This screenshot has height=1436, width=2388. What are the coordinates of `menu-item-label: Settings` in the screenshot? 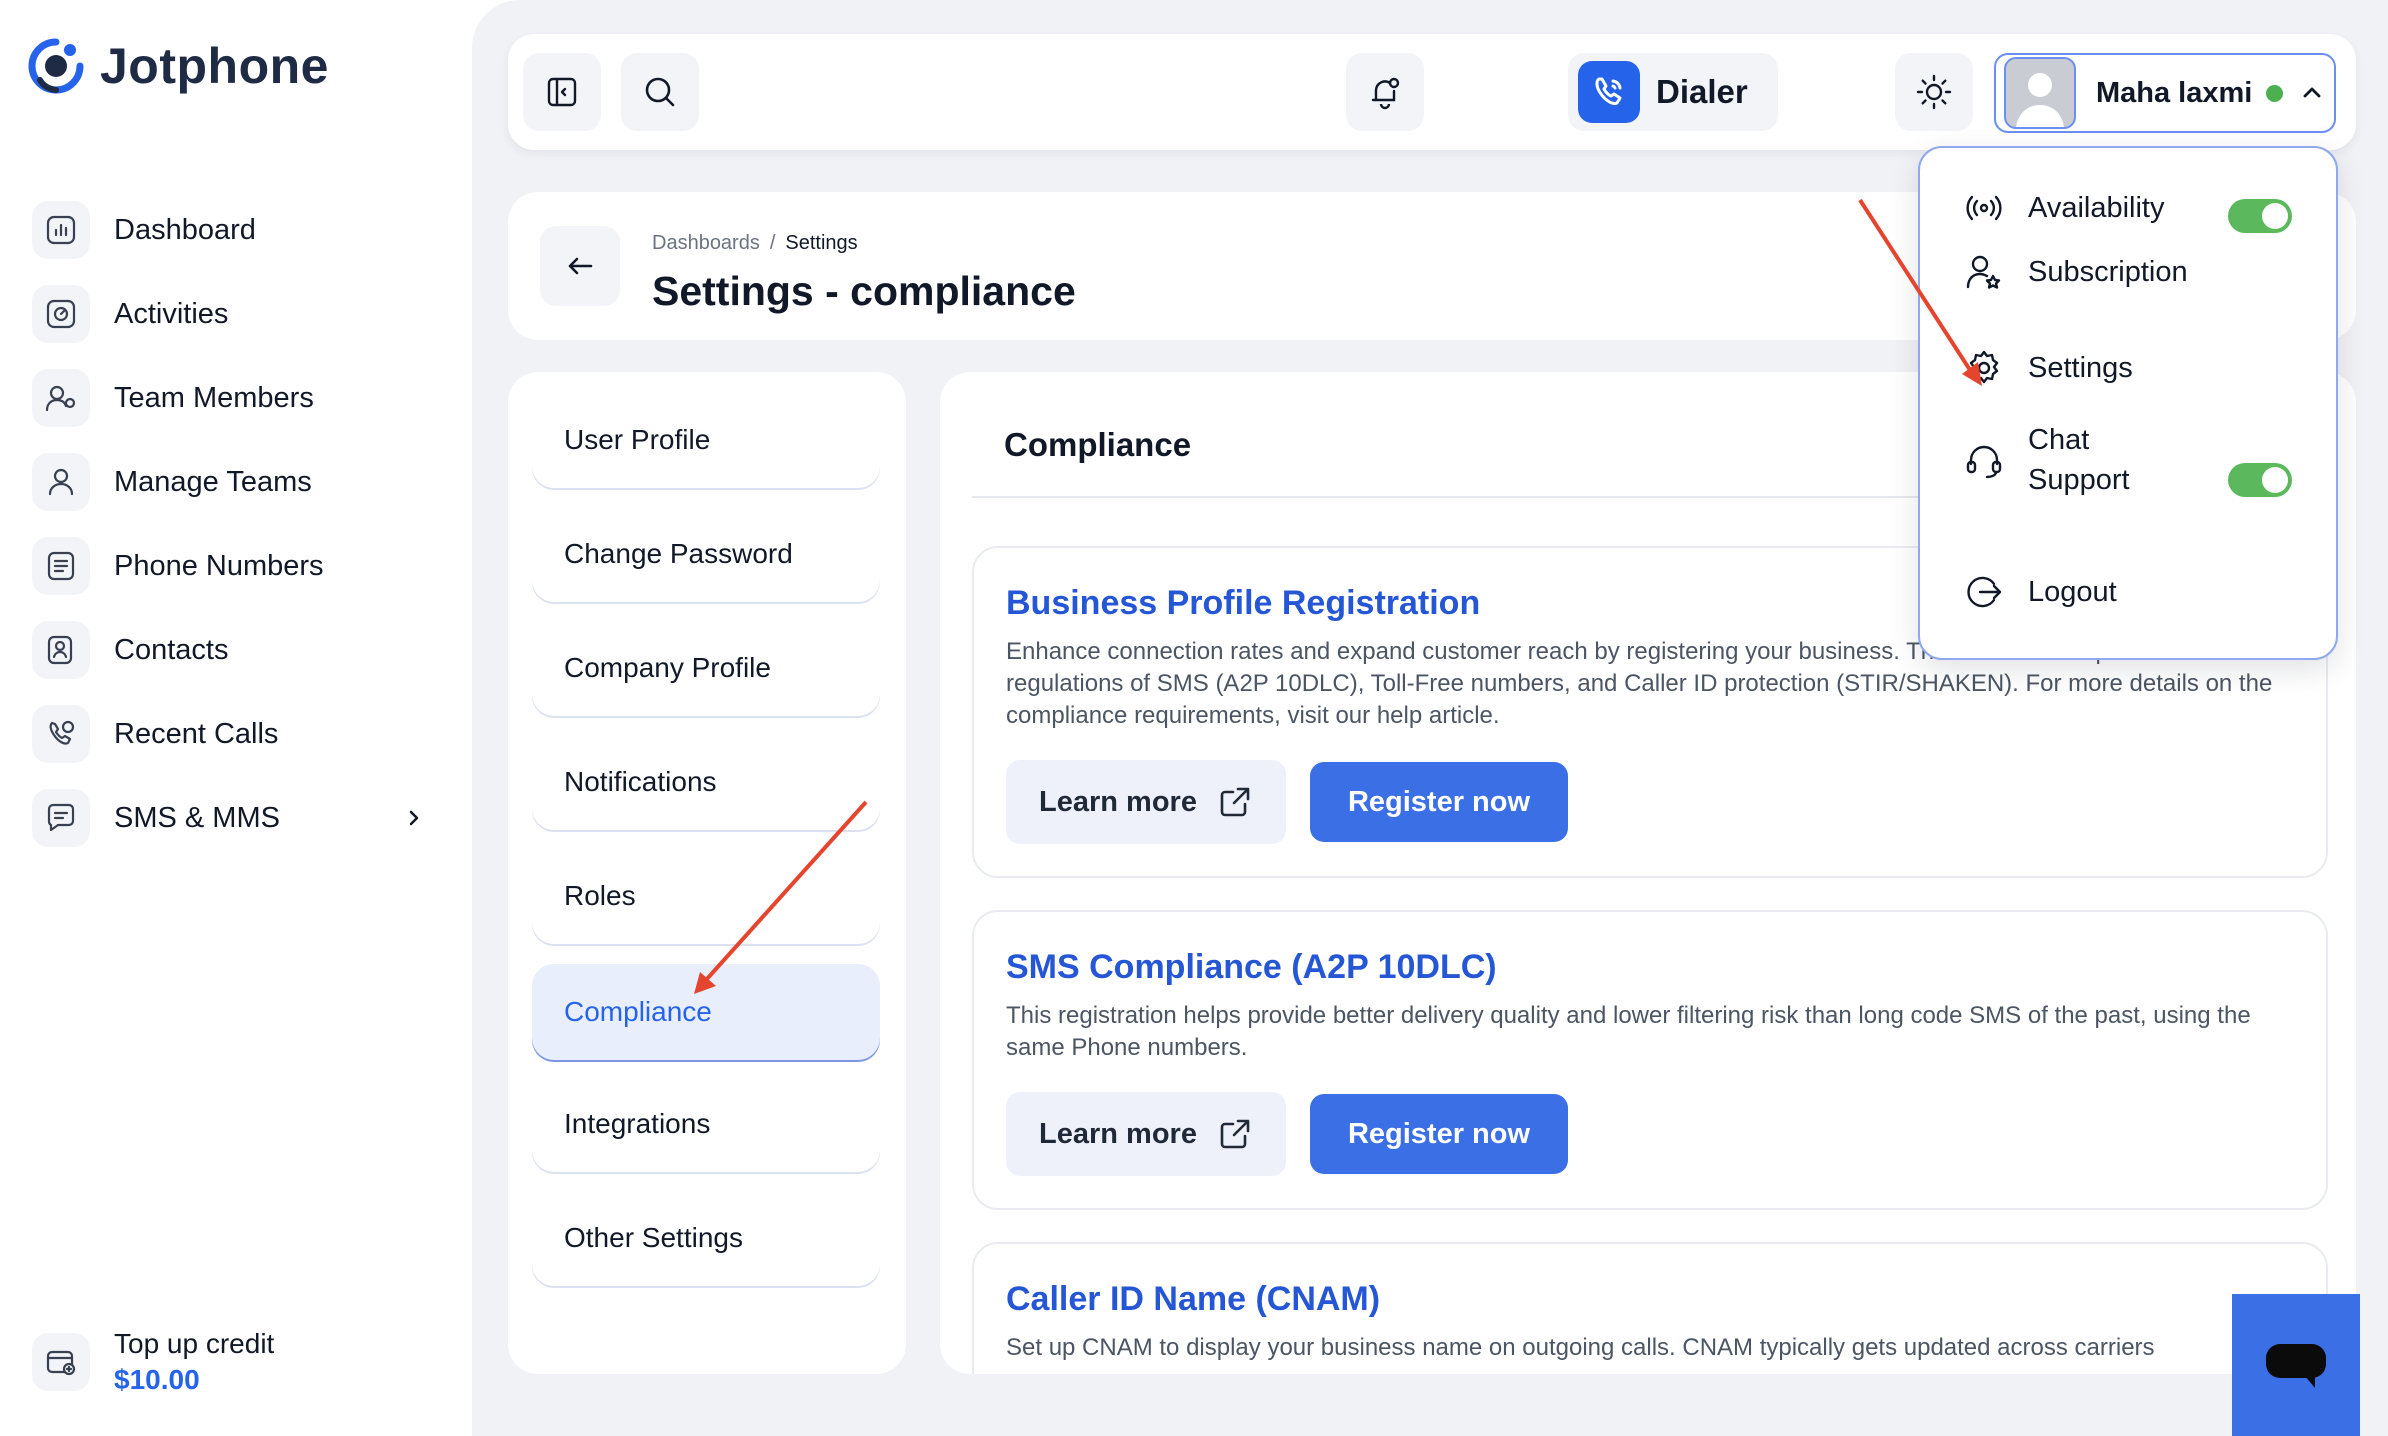 It's located at (2080, 368).